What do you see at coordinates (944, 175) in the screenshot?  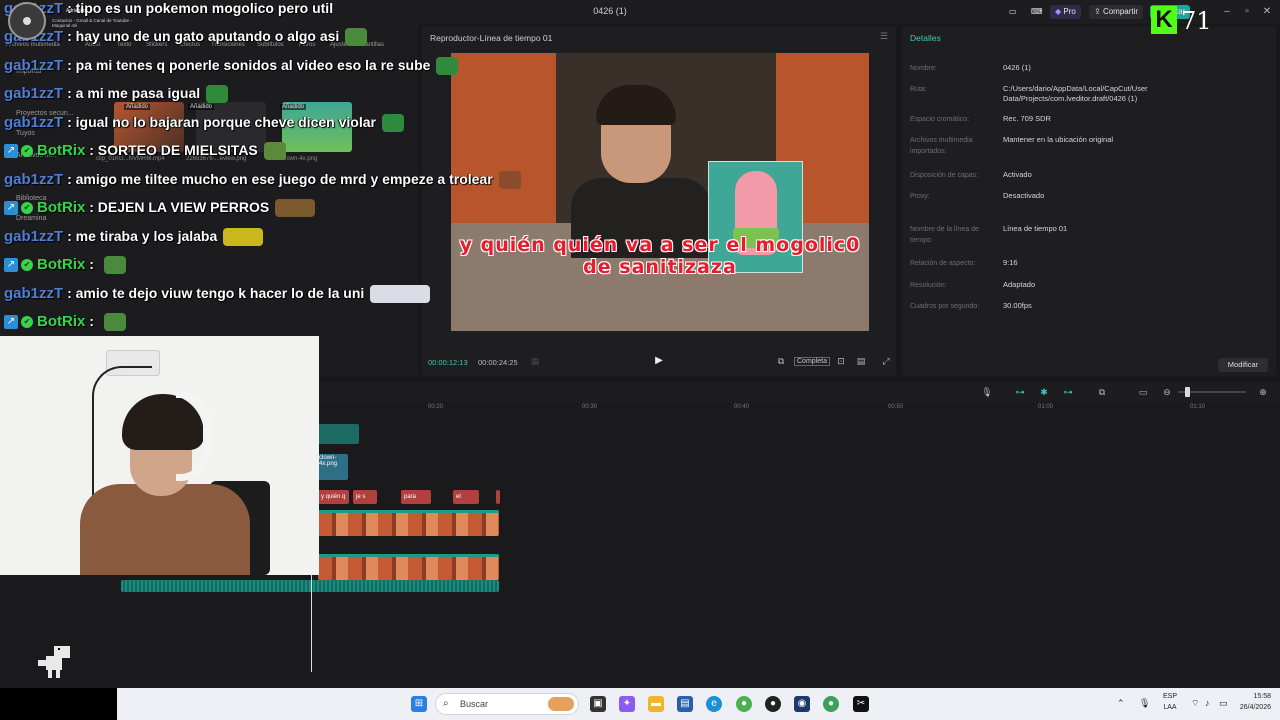 I see `detail-label: Disposición de capas:` at bounding box center [944, 175].